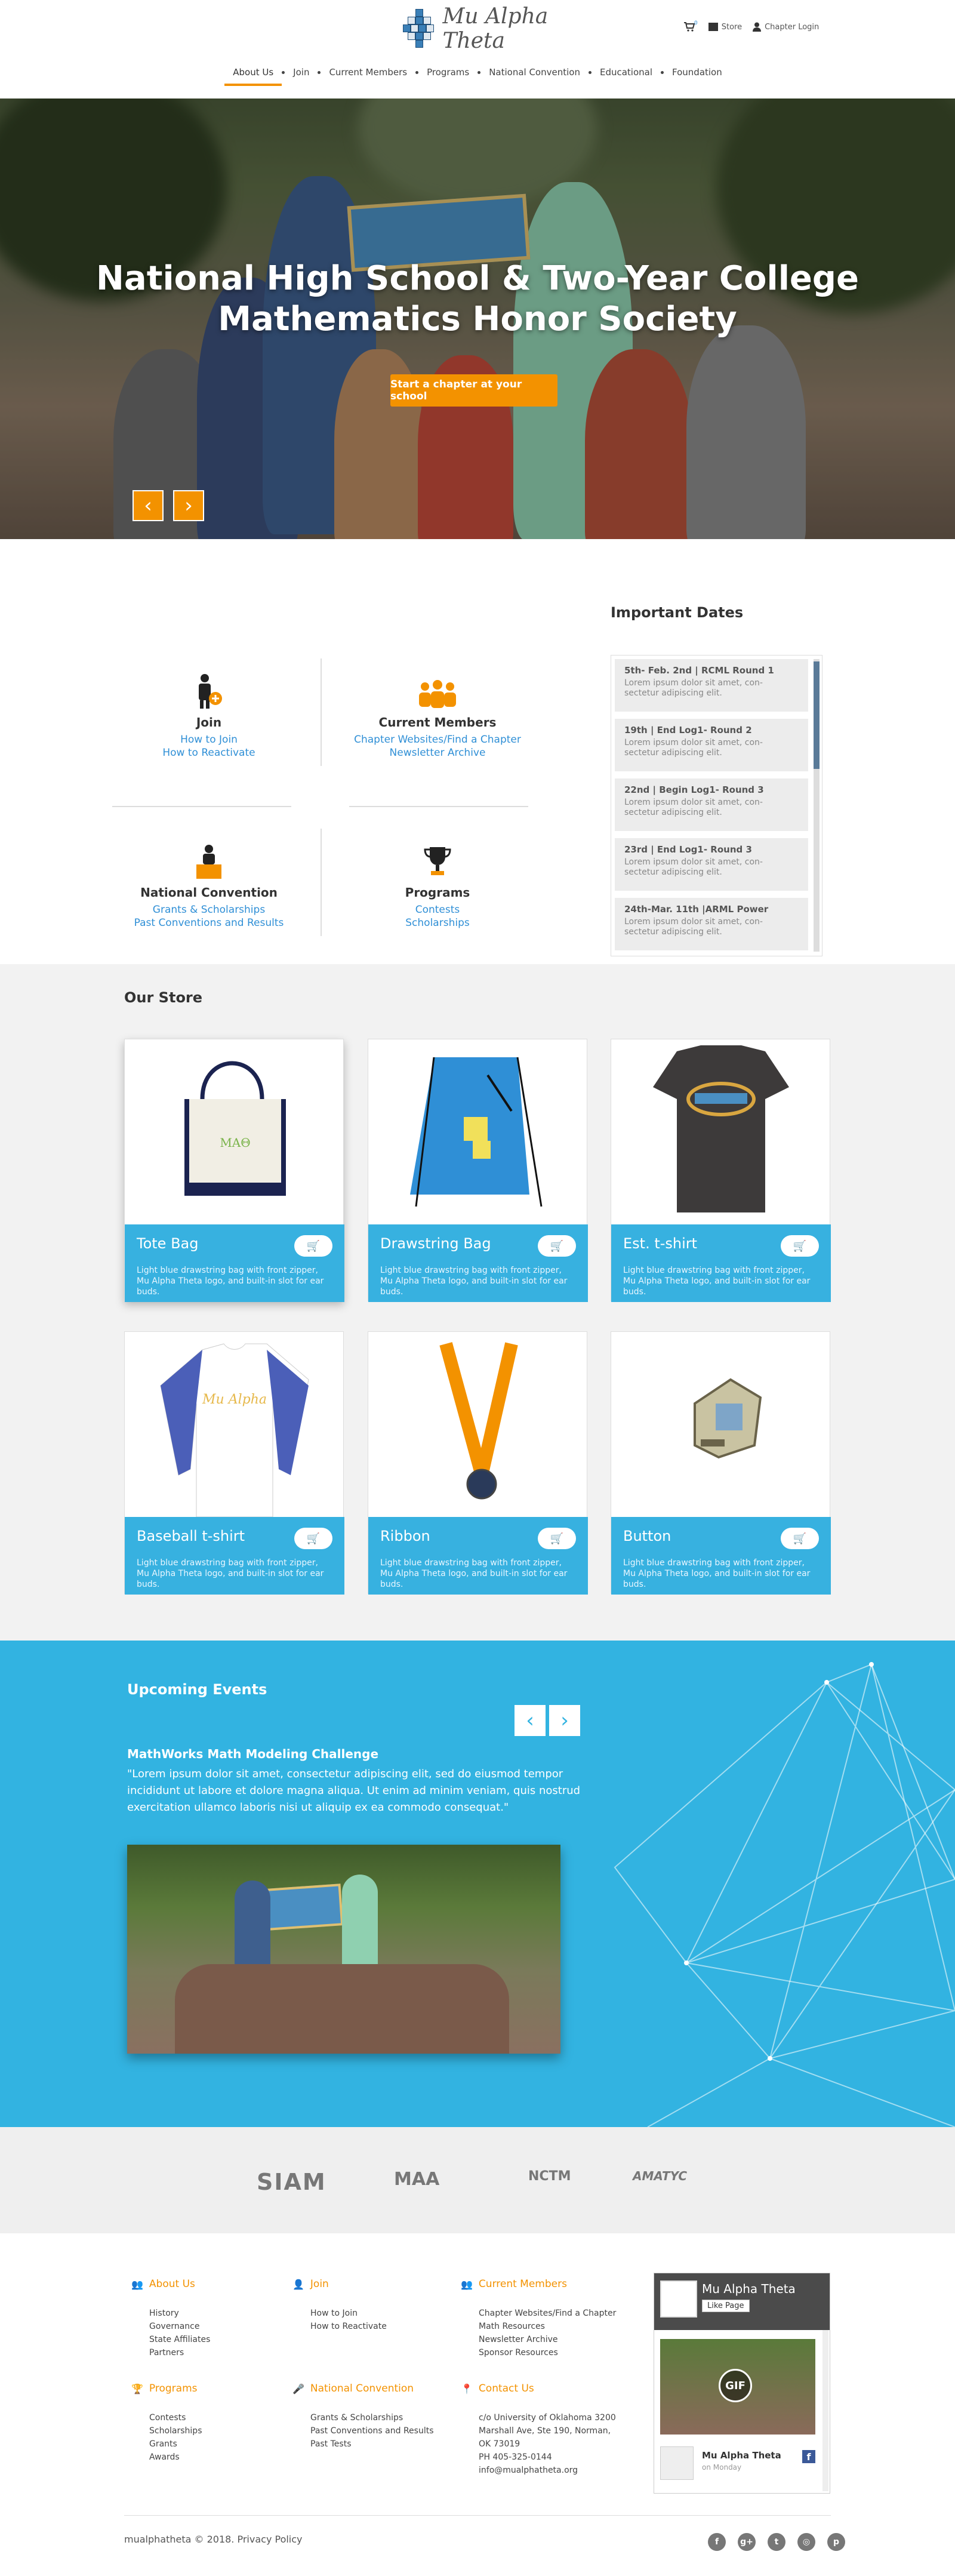 The height and width of the screenshot is (2576, 955). I want to click on nav-programs: Programs, so click(448, 72).